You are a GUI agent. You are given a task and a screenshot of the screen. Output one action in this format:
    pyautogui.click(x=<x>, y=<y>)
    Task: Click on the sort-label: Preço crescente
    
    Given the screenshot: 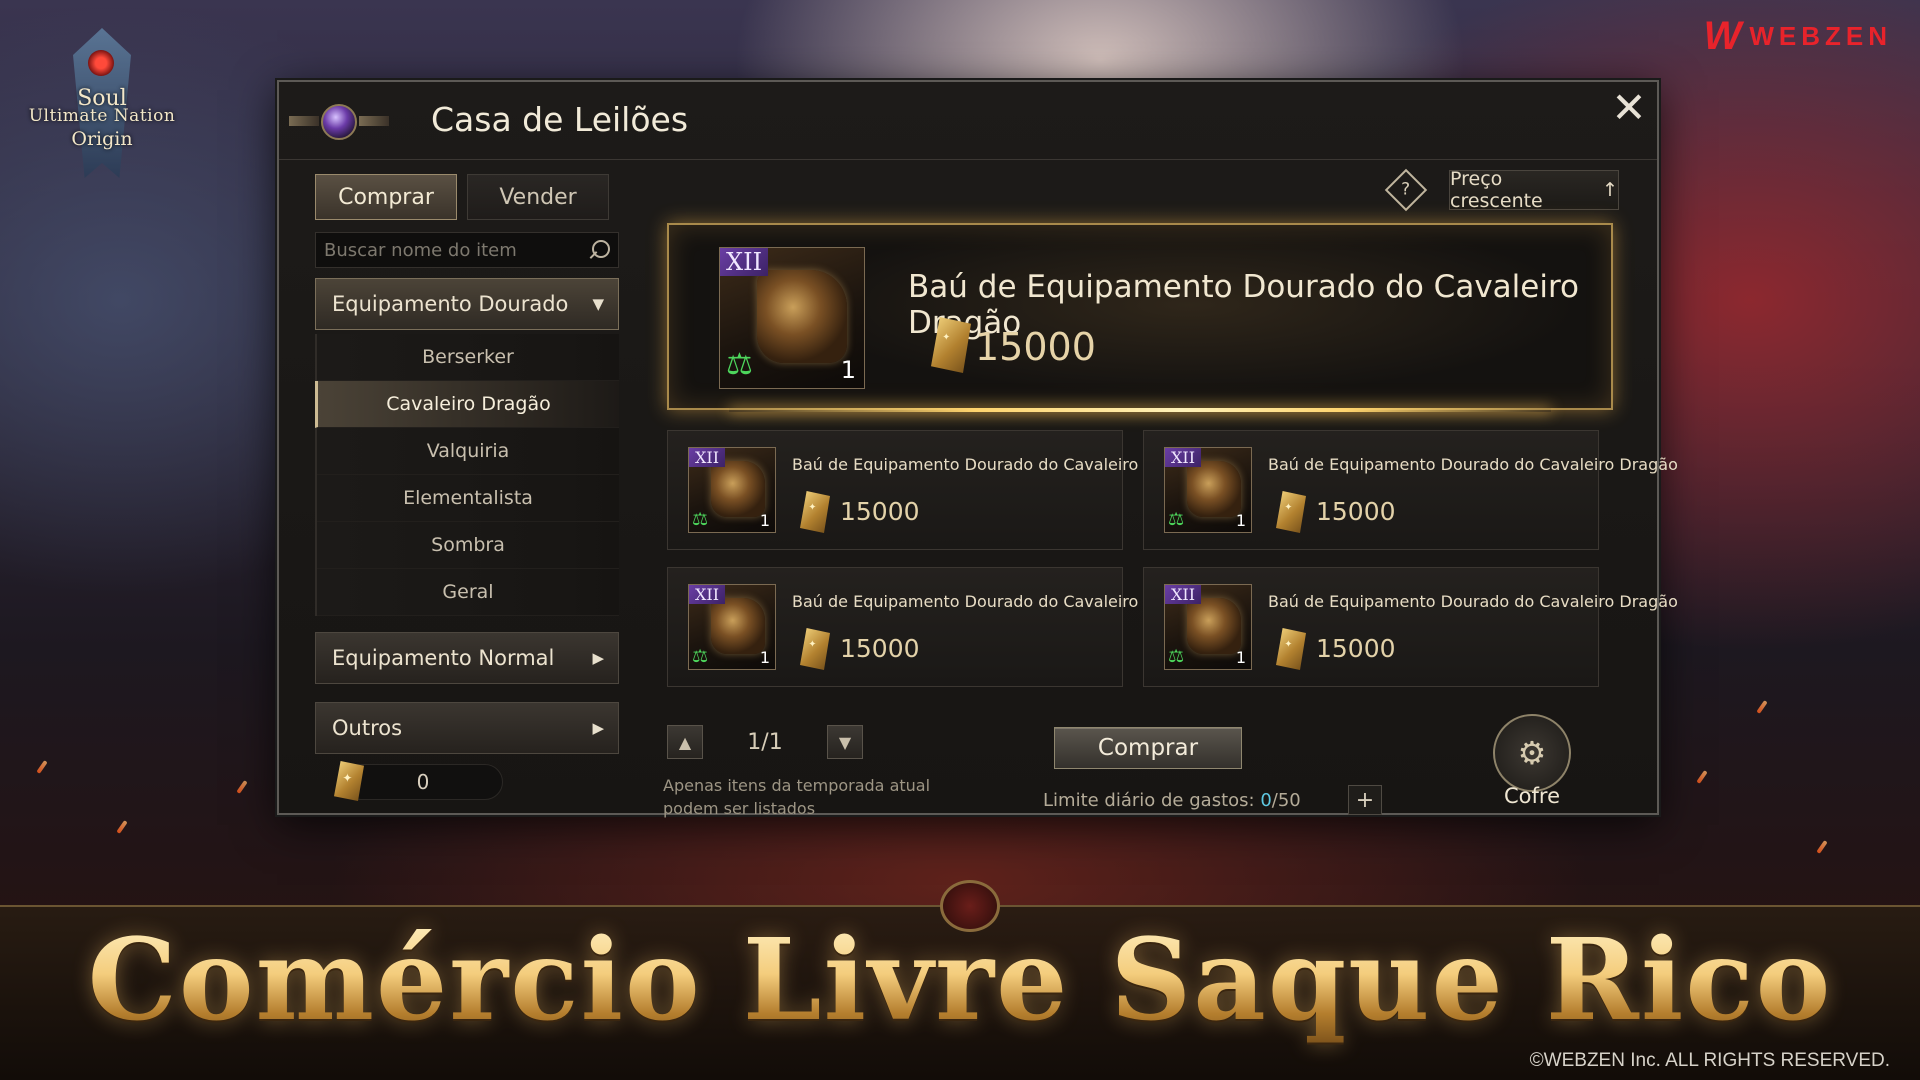 What is the action you would take?
    pyautogui.click(x=1496, y=190)
    